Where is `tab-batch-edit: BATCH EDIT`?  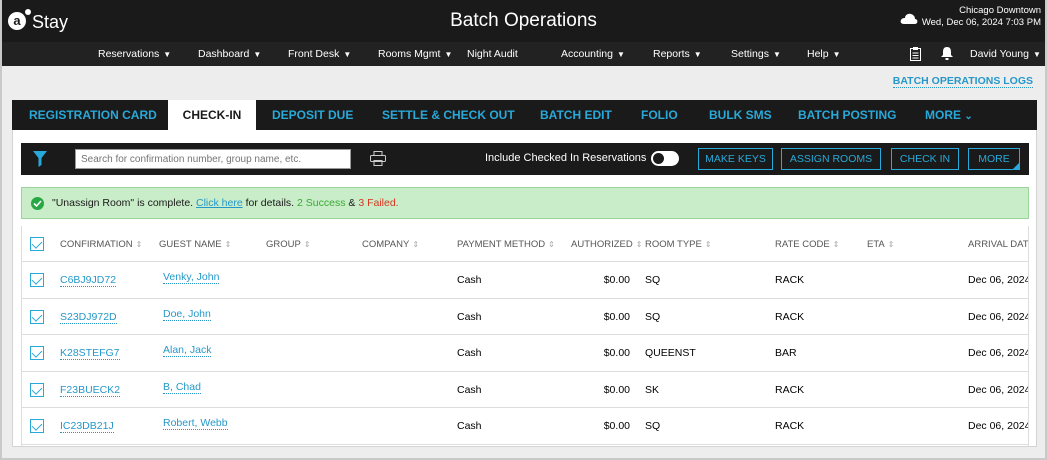
tab-batch-edit: BATCH EDIT is located at coordinates (576, 115).